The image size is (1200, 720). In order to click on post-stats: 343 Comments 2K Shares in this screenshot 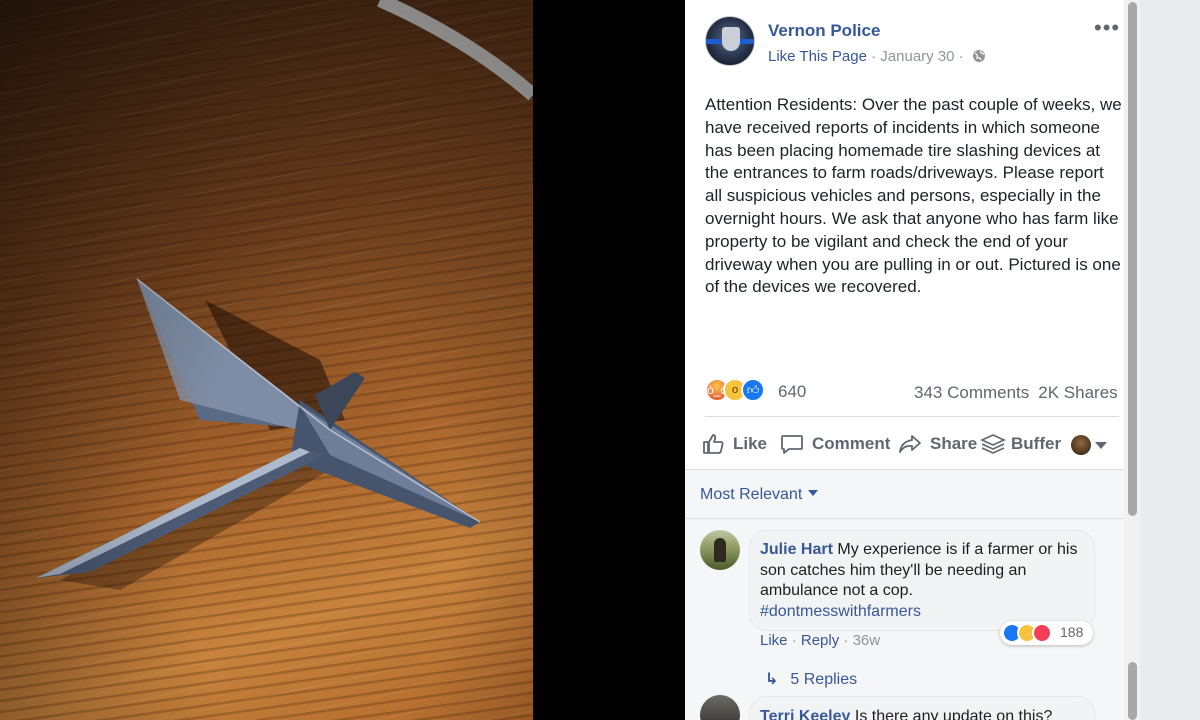, I will do `click(1016, 393)`.